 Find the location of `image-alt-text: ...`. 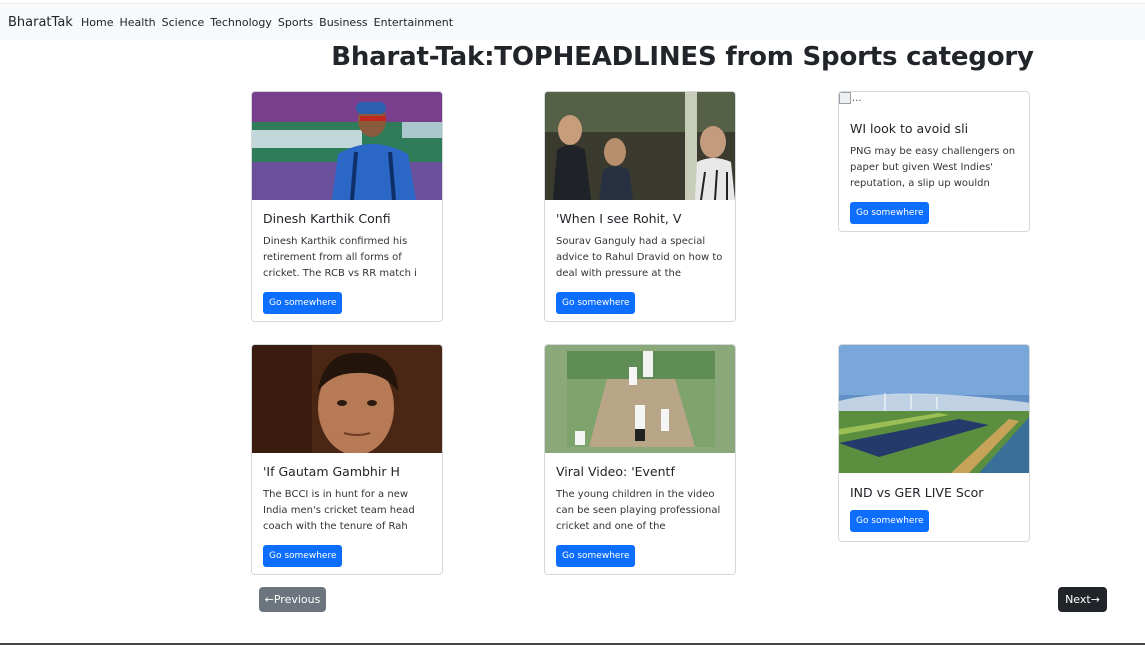

image-alt-text: ... is located at coordinates (857, 98).